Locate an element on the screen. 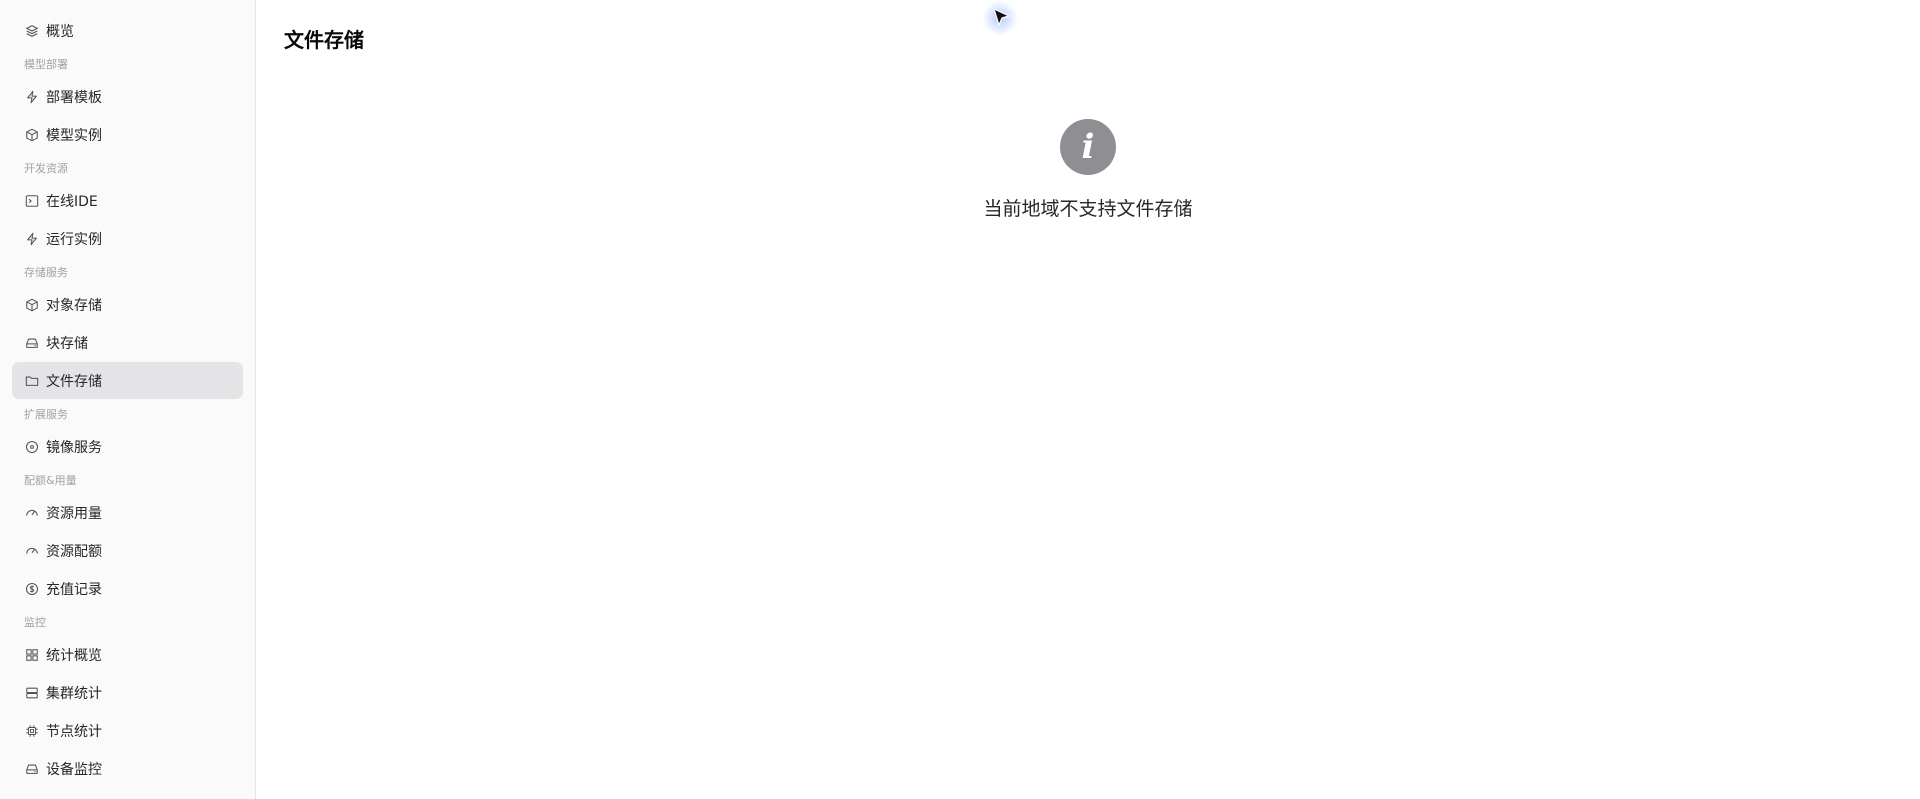 This screenshot has height=799, width=1920. sidebar-item-node-stats: 节点统计 is located at coordinates (127, 730).